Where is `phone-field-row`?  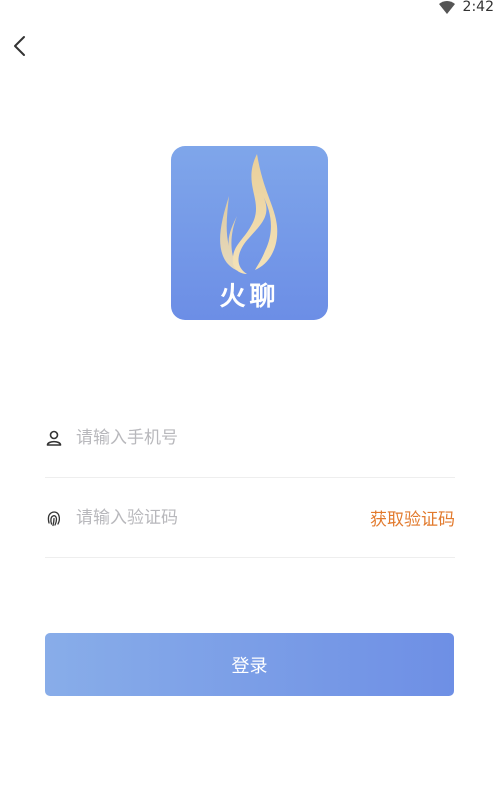
phone-field-row is located at coordinates (250, 438).